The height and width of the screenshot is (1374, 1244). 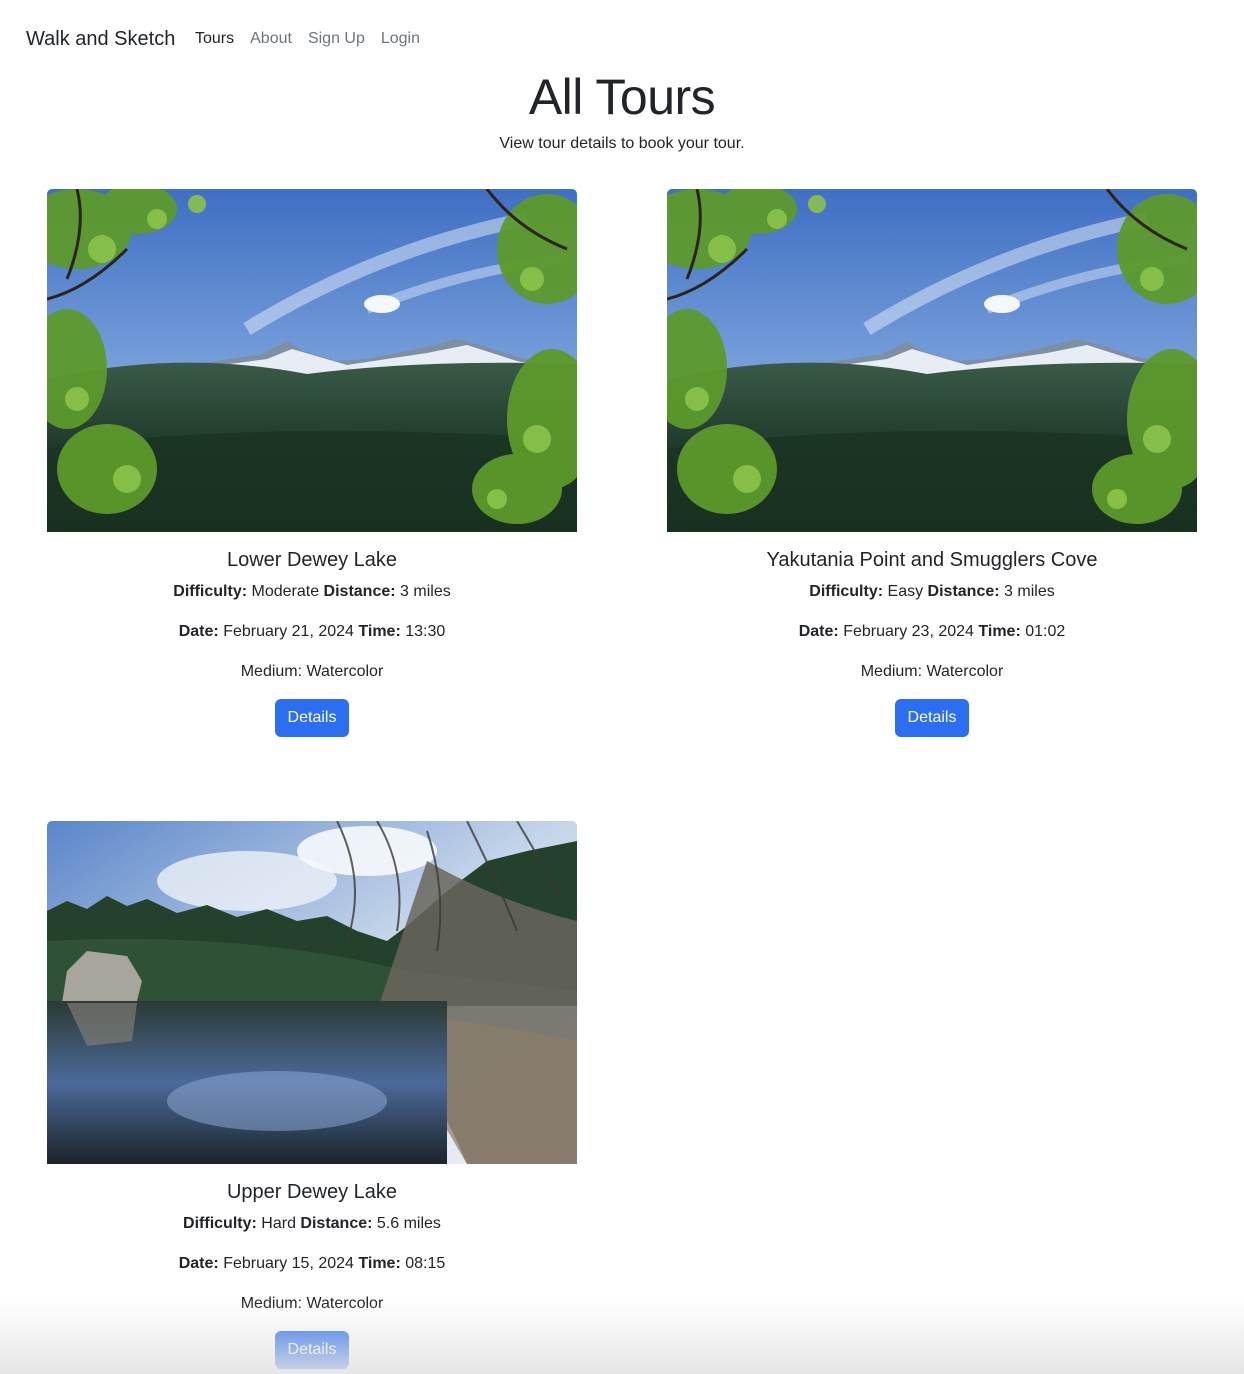 What do you see at coordinates (312, 1192) in the screenshot?
I see `tour-name: Upper Dewey Lake` at bounding box center [312, 1192].